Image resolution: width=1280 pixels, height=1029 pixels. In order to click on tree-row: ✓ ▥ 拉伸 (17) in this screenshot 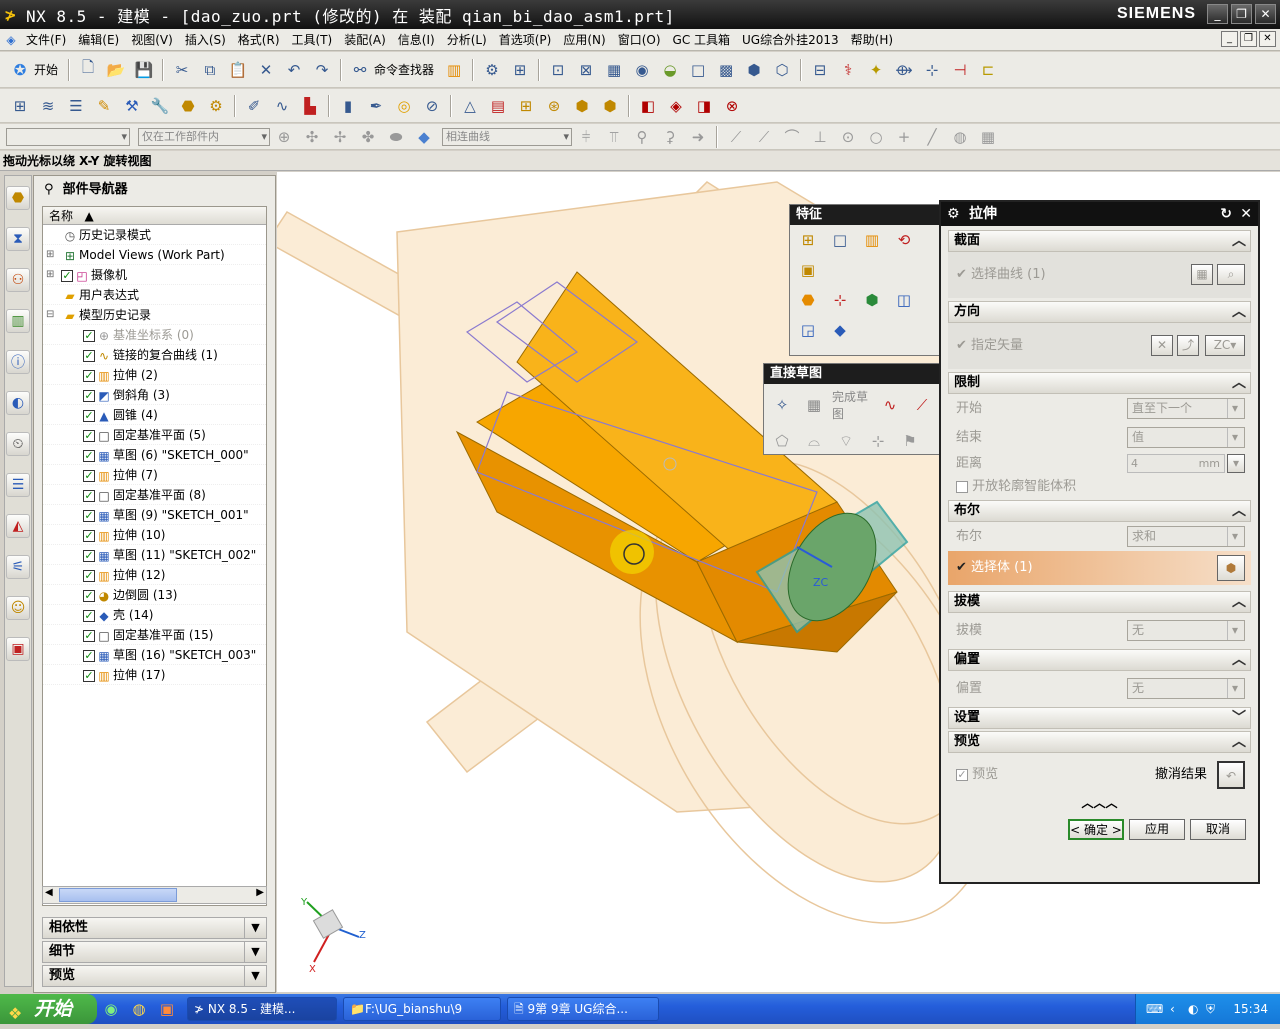, I will do `click(154, 675)`.